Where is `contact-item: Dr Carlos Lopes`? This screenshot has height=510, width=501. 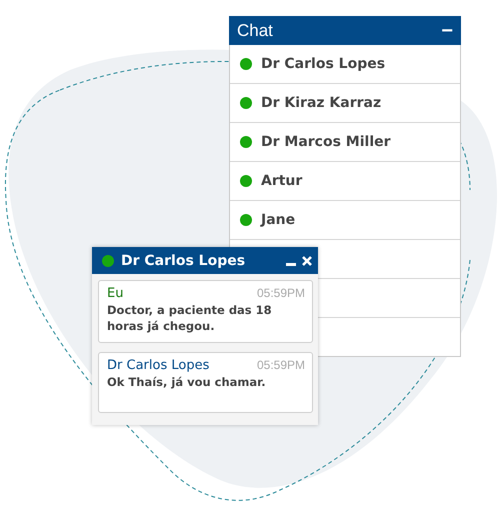
contact-item: Dr Carlos Lopes is located at coordinates (345, 64).